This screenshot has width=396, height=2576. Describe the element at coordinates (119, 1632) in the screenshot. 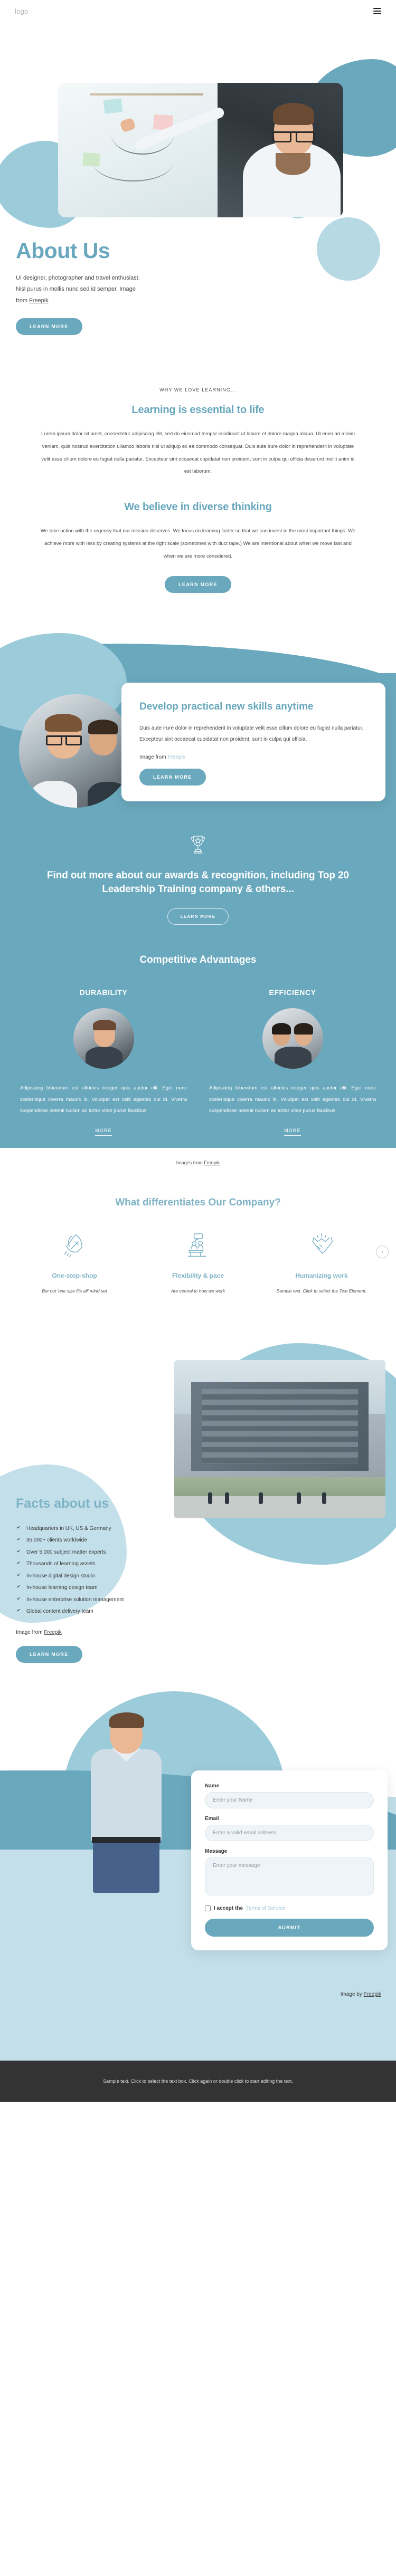

I see `facts-credit: Image from Freepik` at that location.